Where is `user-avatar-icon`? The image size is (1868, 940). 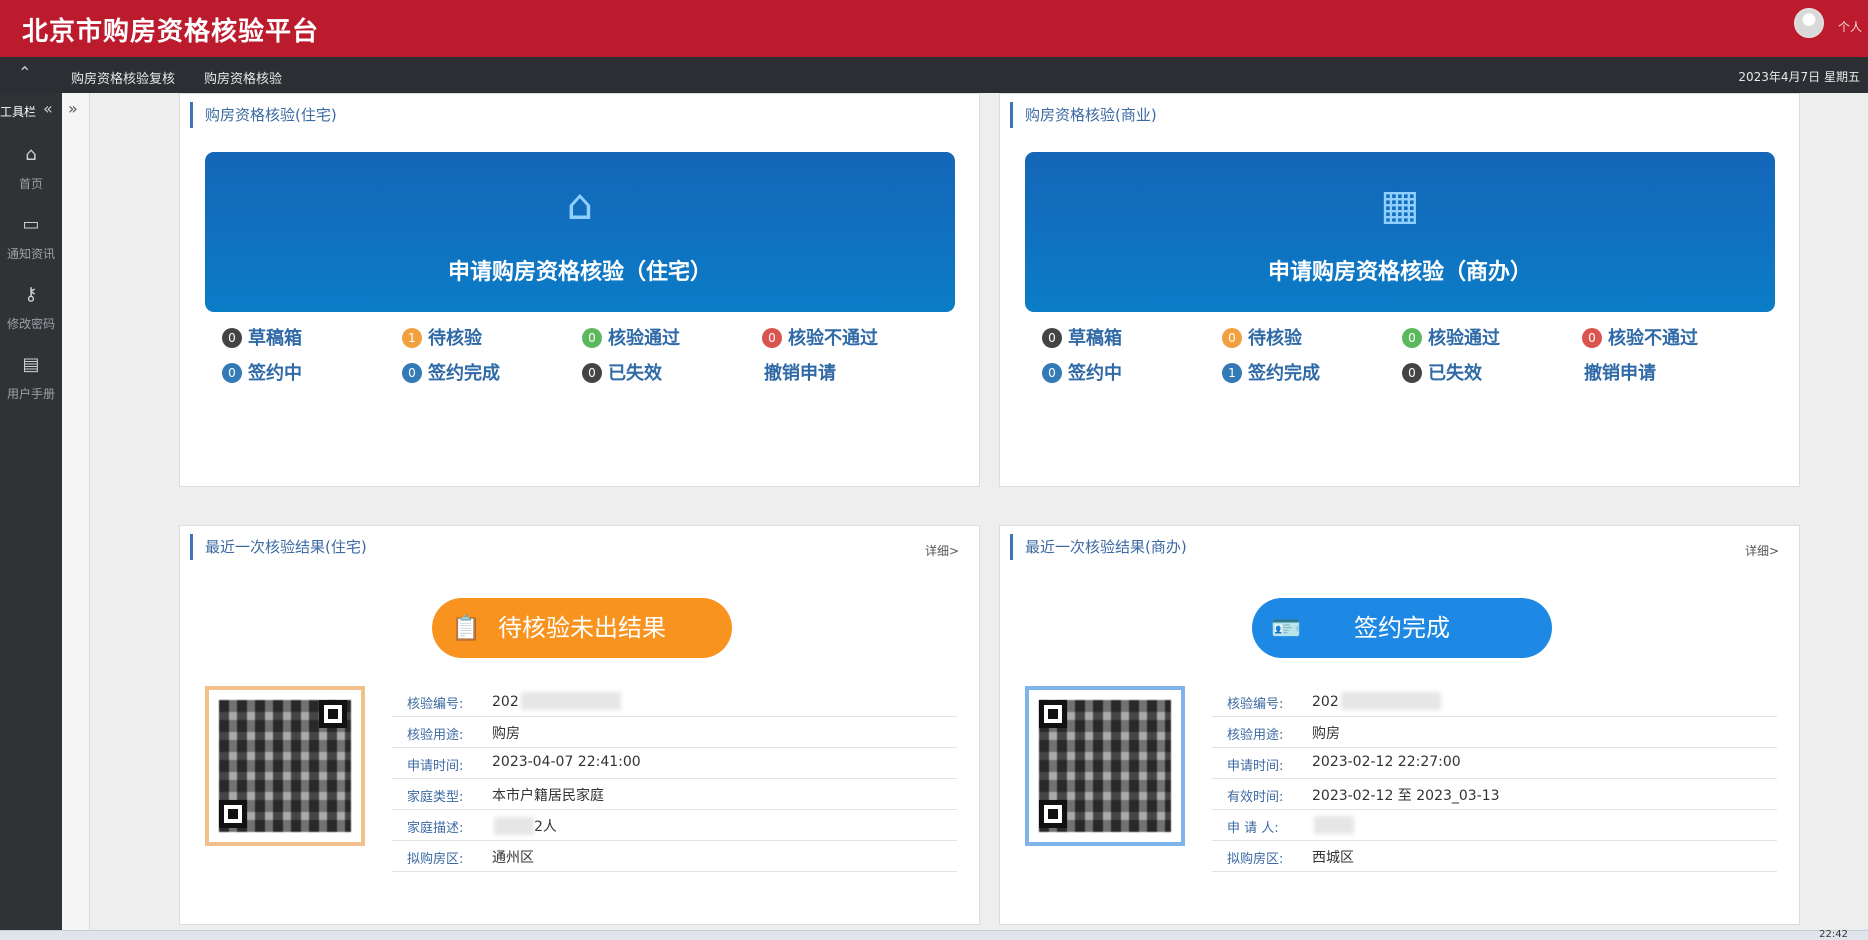
user-avatar-icon is located at coordinates (1809, 23).